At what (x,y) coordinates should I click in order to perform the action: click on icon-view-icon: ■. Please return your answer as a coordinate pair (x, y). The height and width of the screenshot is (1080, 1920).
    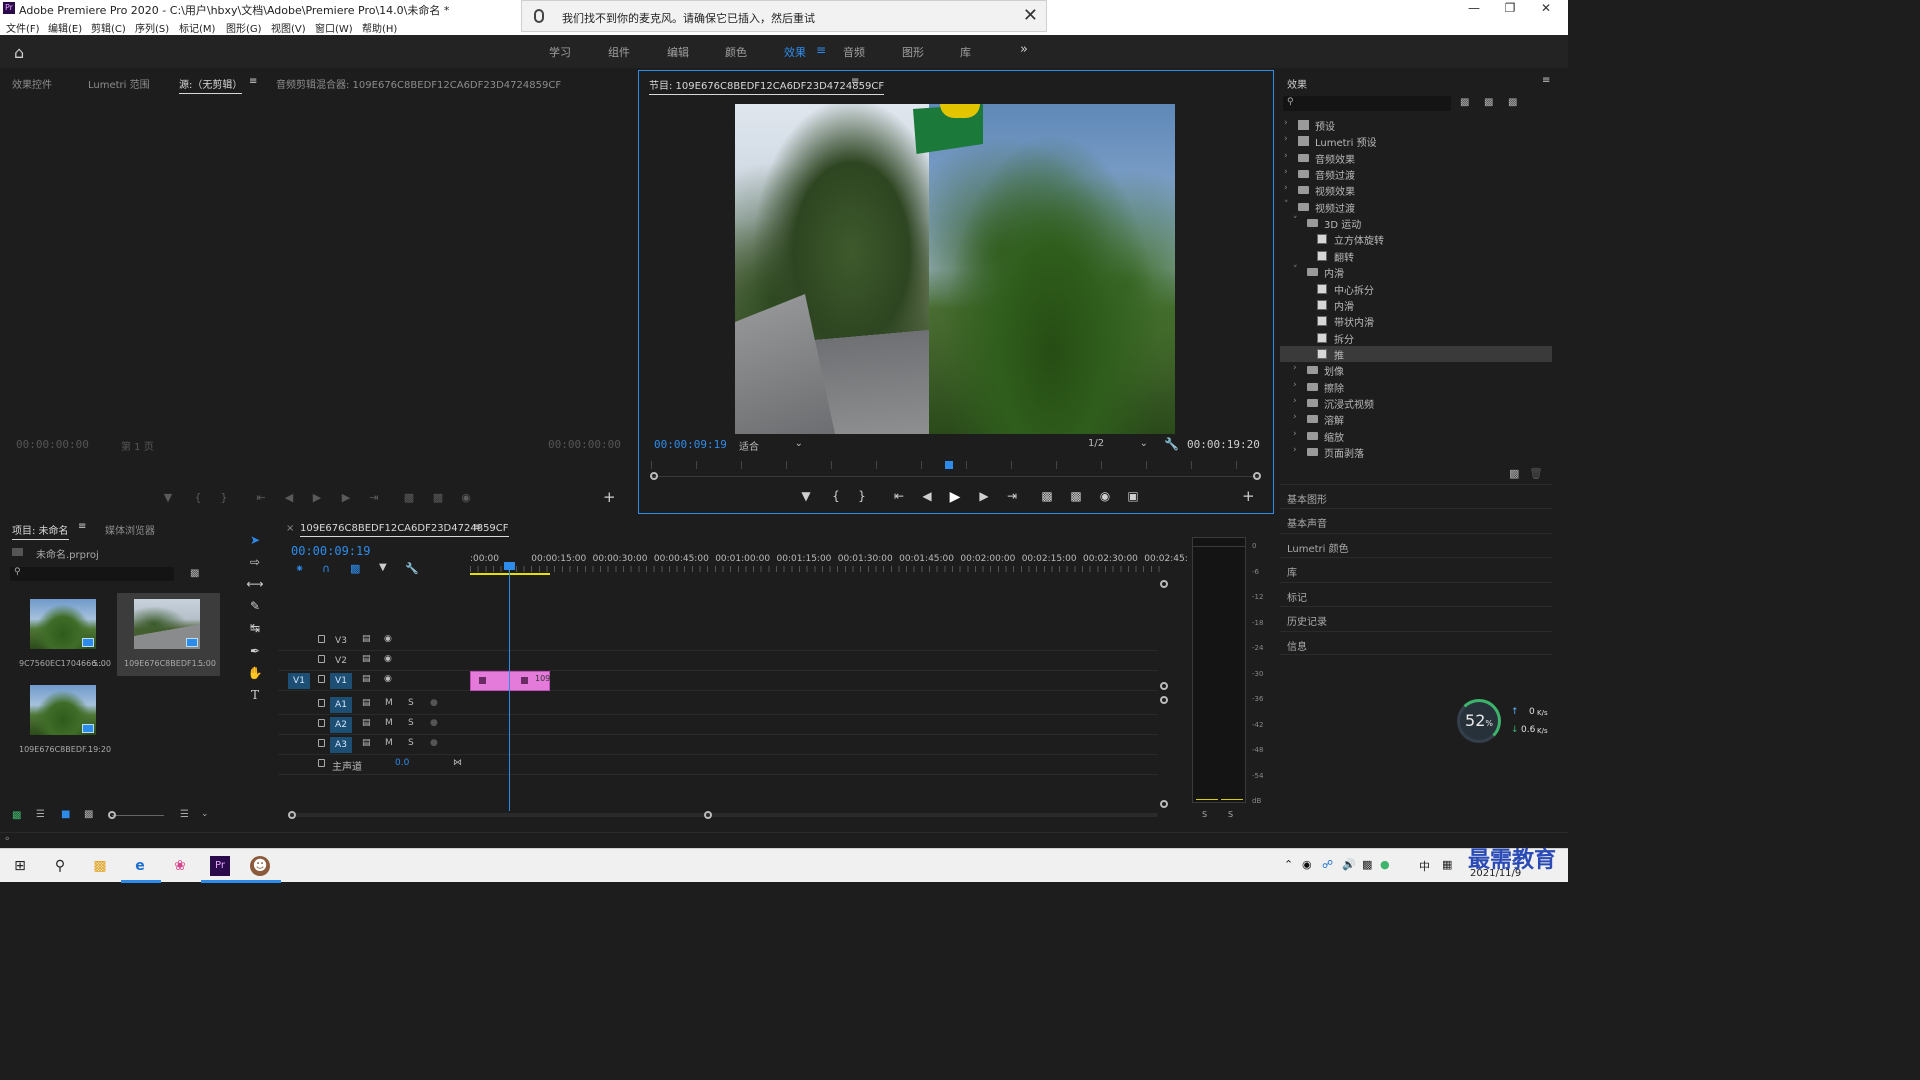
    Looking at the image, I should click on (65, 814).